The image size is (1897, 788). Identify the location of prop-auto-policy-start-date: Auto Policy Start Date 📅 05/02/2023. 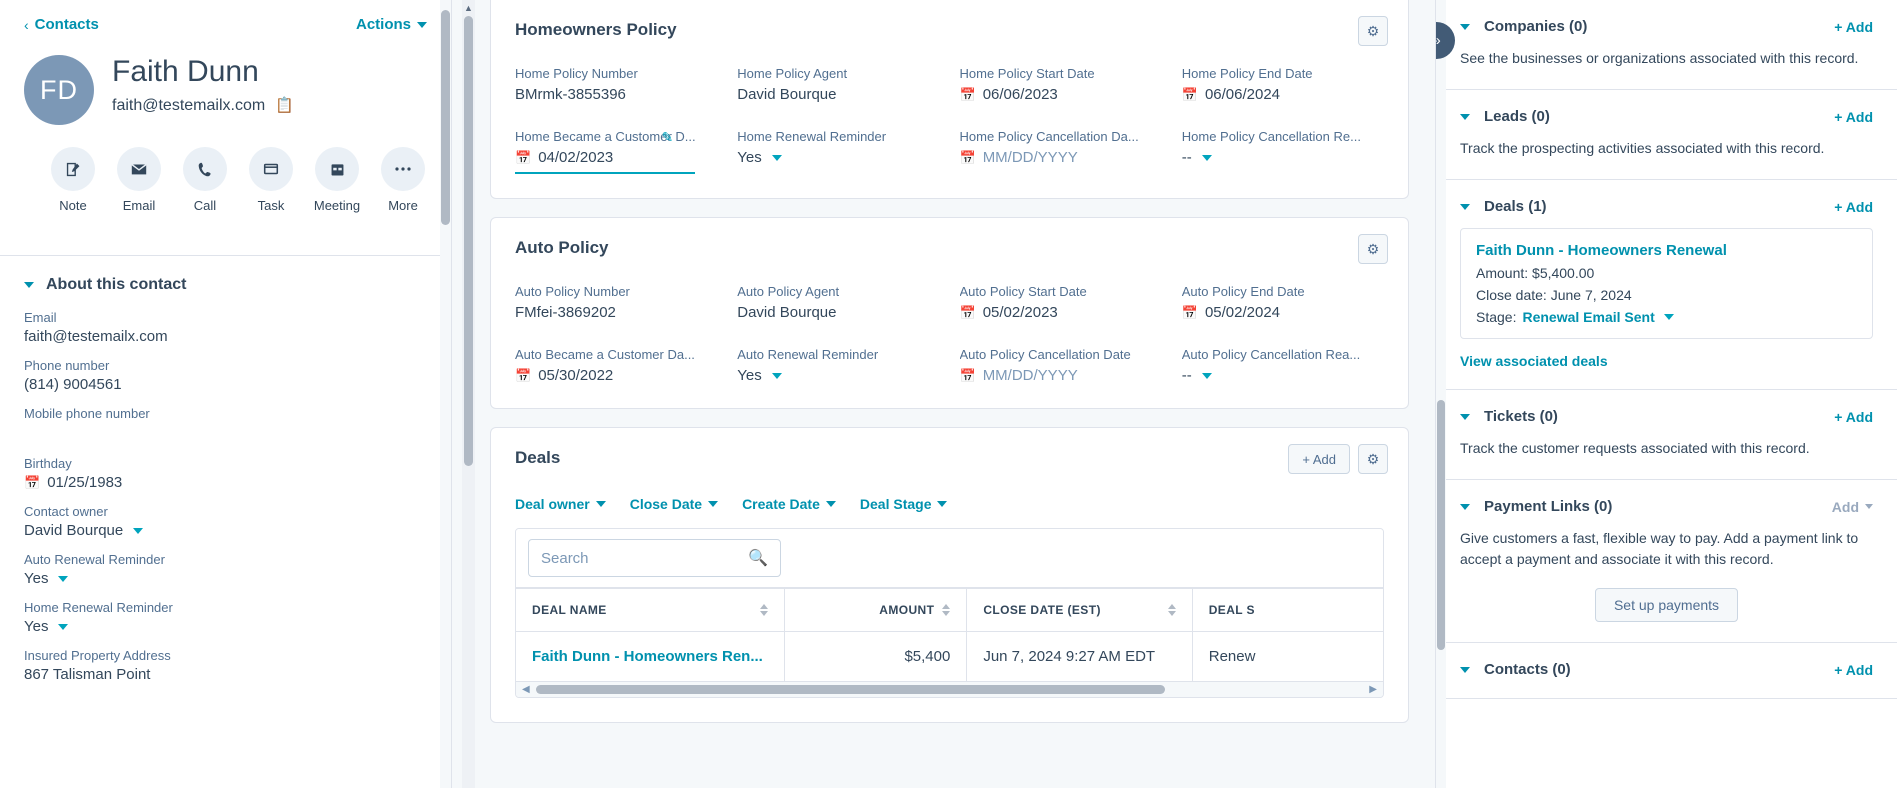
(1061, 302).